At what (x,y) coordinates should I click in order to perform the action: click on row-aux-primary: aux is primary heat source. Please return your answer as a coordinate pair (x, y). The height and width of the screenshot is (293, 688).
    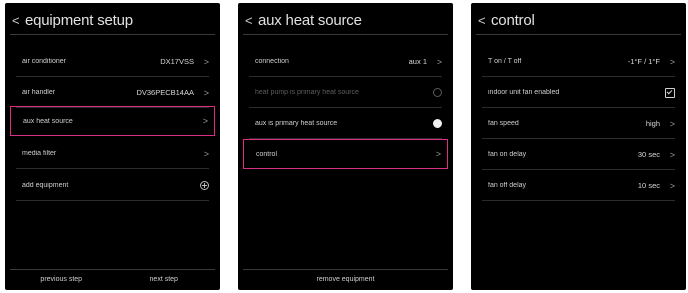
    Looking at the image, I should click on (345, 123).